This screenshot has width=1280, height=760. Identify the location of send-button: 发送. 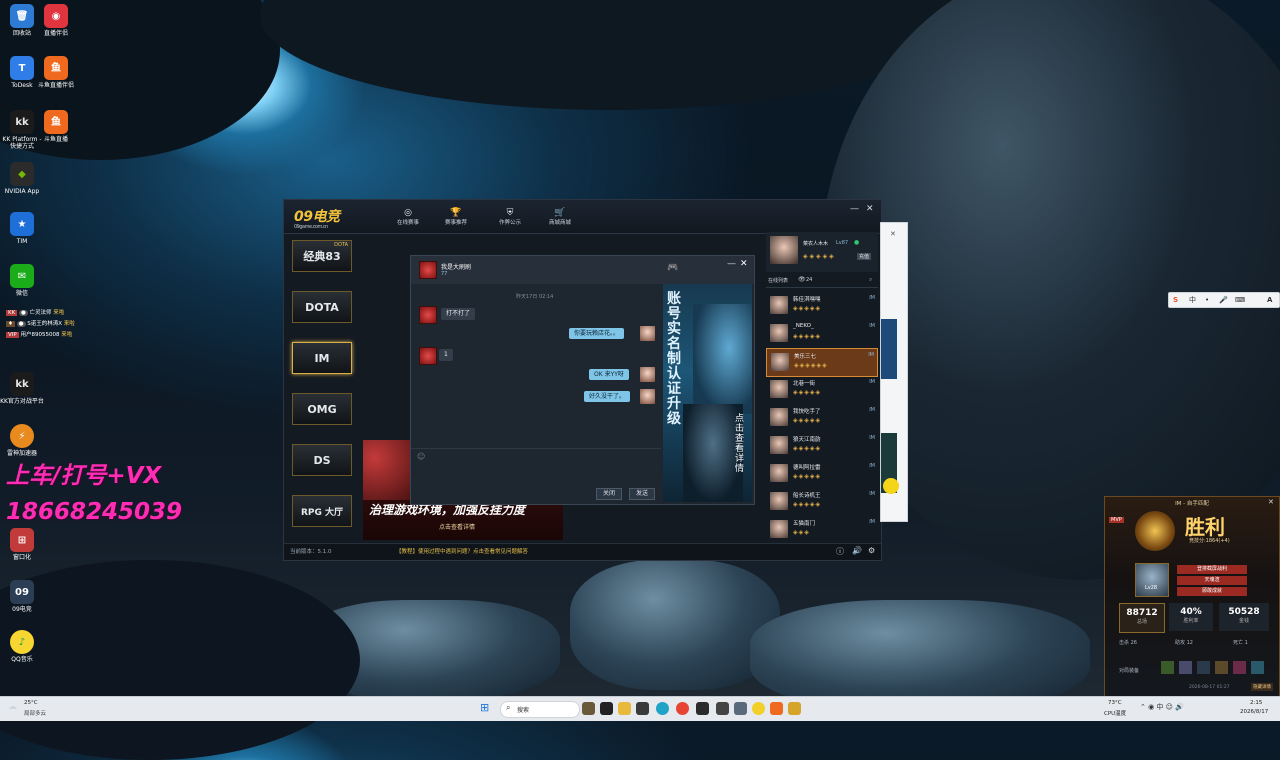
(642, 494).